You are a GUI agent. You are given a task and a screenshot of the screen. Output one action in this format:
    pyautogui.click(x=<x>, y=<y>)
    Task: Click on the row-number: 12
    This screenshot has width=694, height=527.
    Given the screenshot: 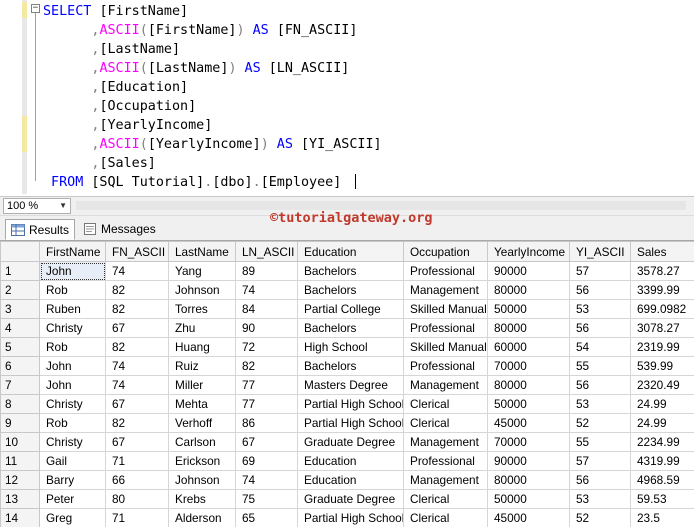 What is the action you would take?
    pyautogui.click(x=20, y=480)
    